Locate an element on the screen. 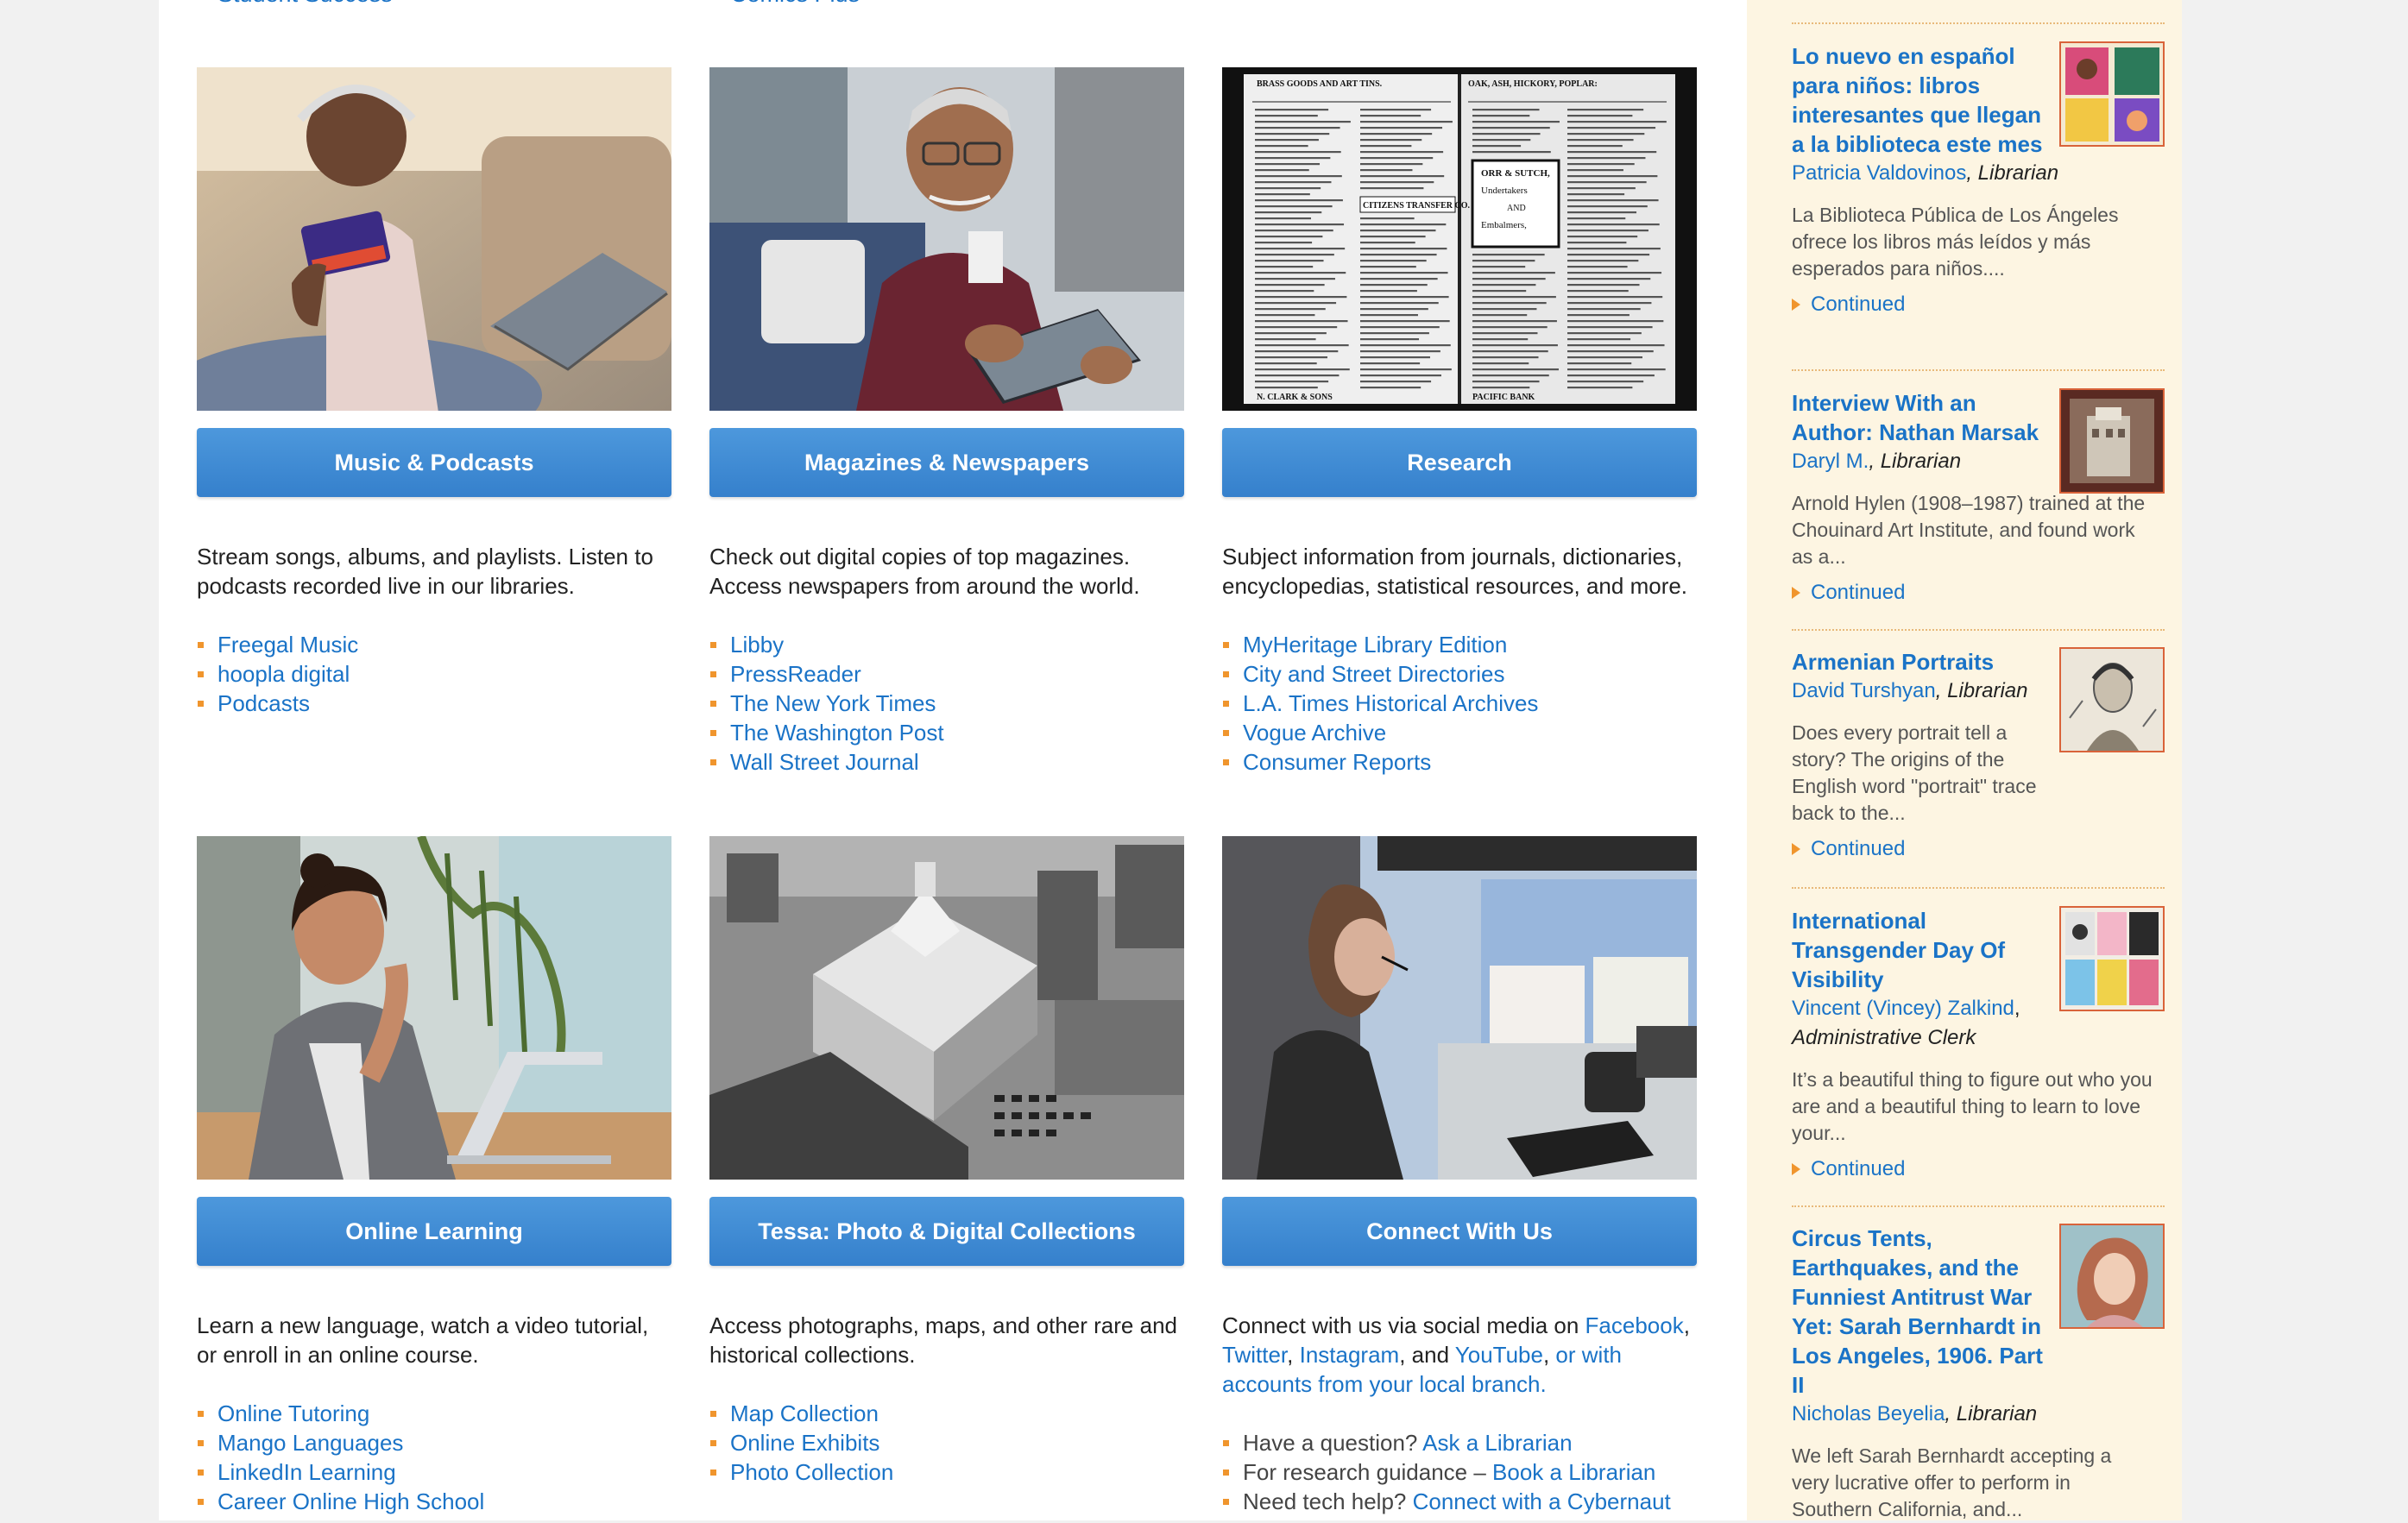 The width and height of the screenshot is (2408, 1523). link-la-times-archives: L.A. Times Historical Archives is located at coordinates (1459, 703).